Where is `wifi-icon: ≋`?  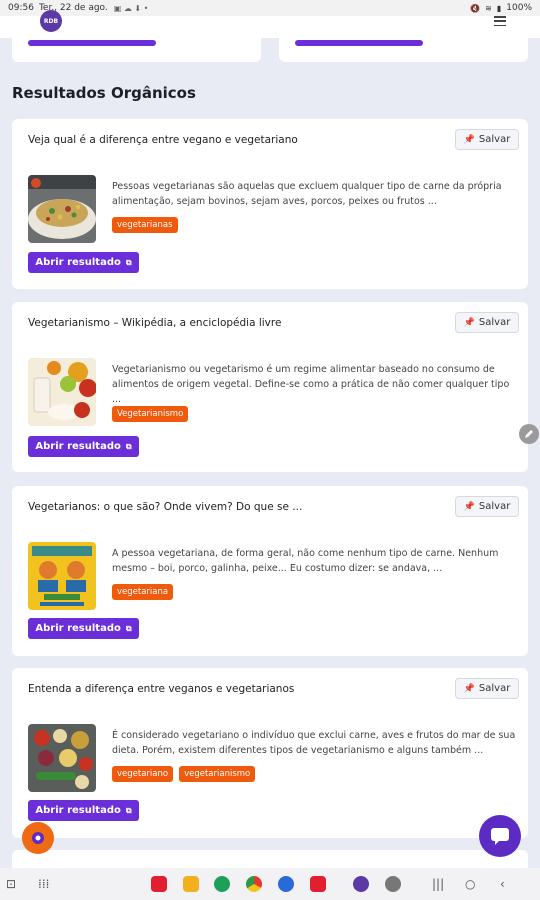 wifi-icon: ≋ is located at coordinates (488, 8).